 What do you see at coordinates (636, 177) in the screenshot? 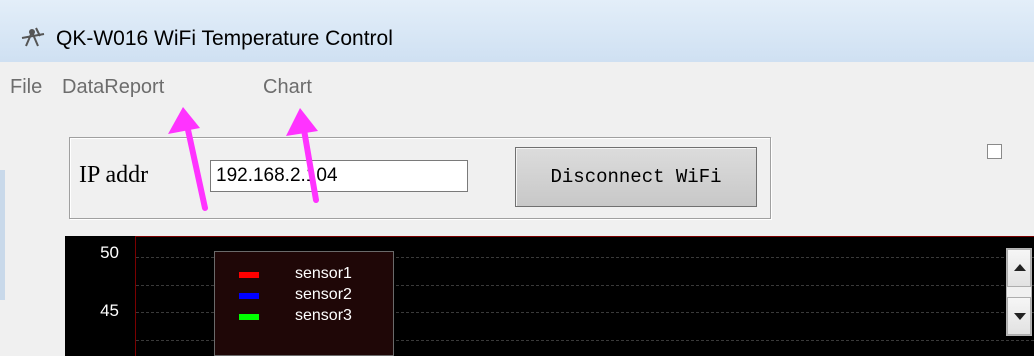
I see `disconnect-wifi-button: Disconnect WiFi` at bounding box center [636, 177].